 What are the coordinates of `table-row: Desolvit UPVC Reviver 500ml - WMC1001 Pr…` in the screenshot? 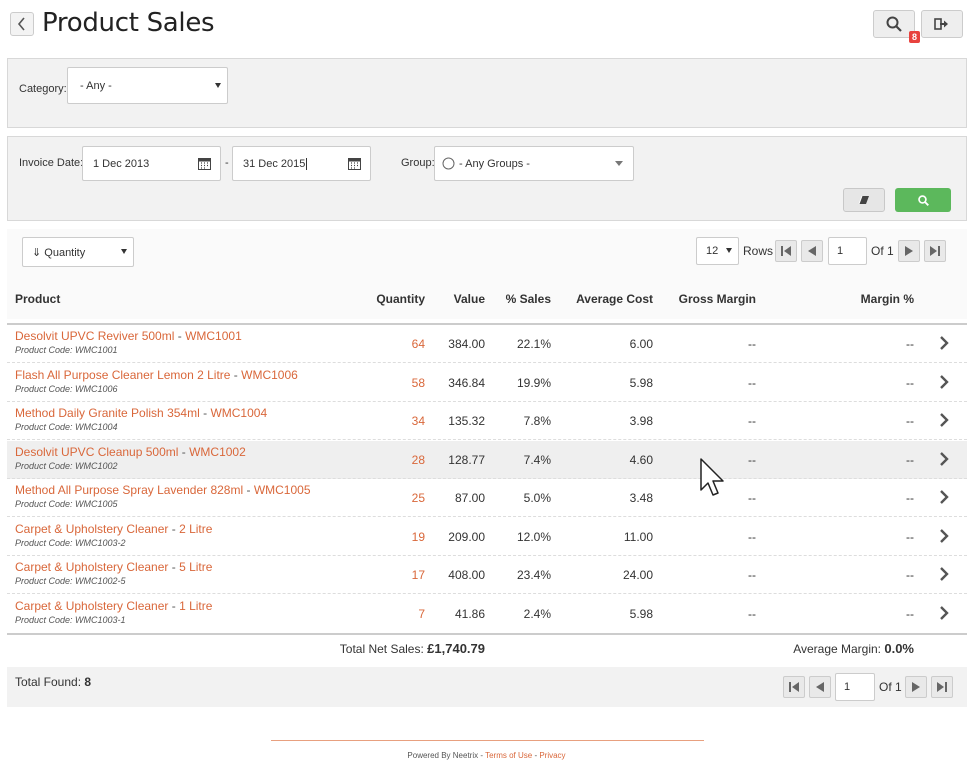 It's located at (487, 344).